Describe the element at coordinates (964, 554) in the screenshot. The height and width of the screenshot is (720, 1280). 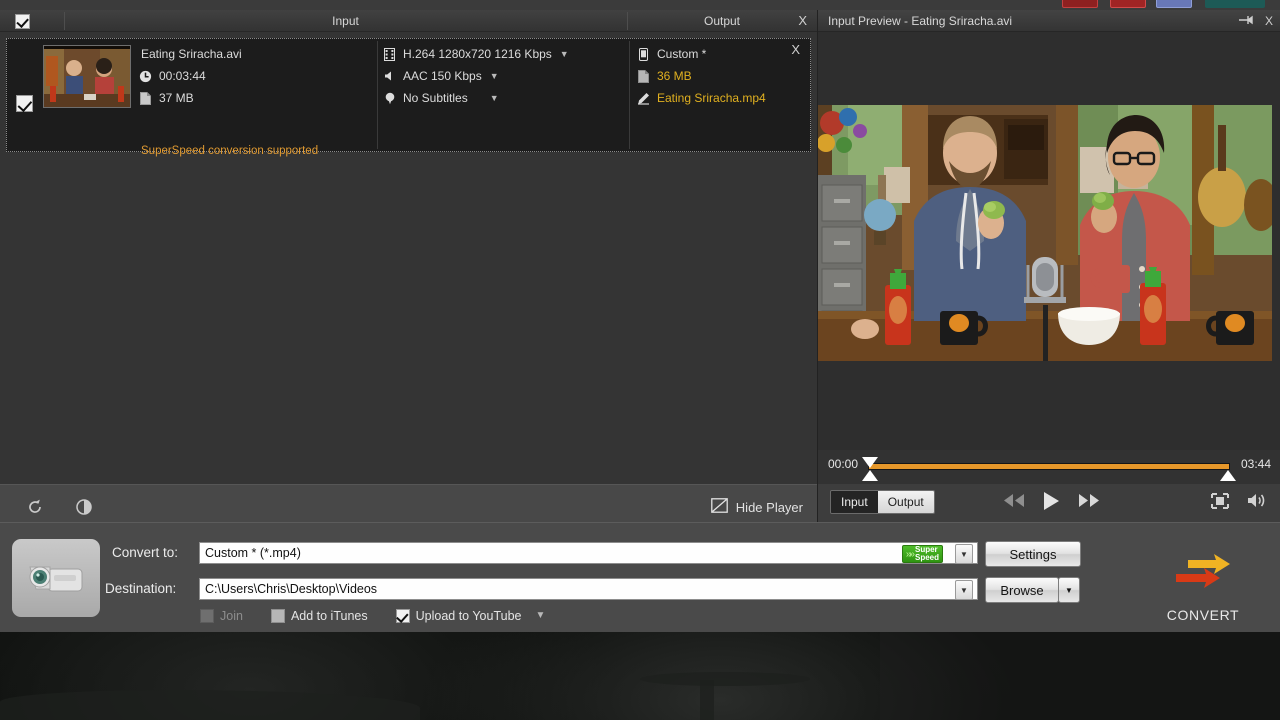
I see `convert-to-dropdown: ▼` at that location.